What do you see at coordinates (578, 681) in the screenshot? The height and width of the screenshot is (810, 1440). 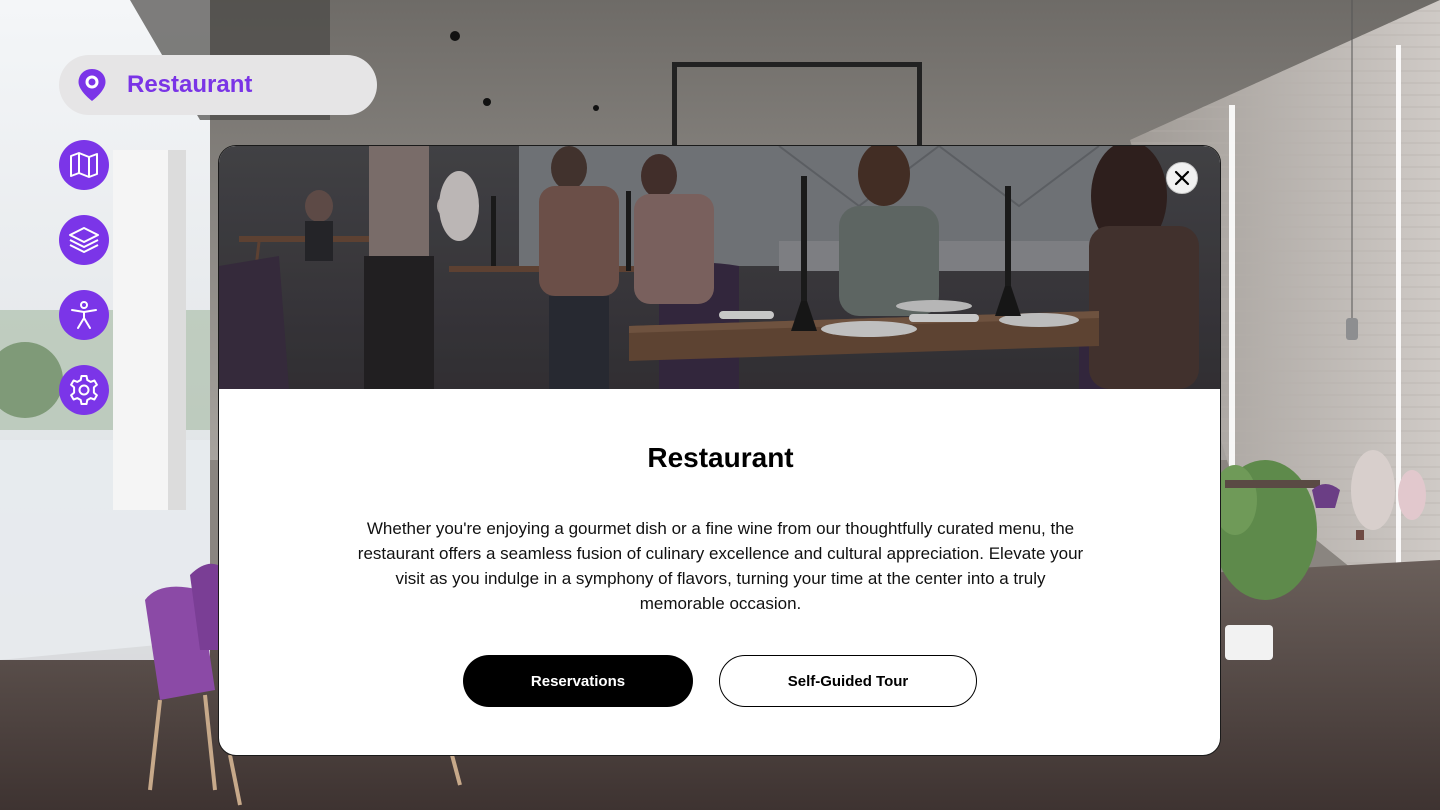 I see `reservations-button: Reservations` at bounding box center [578, 681].